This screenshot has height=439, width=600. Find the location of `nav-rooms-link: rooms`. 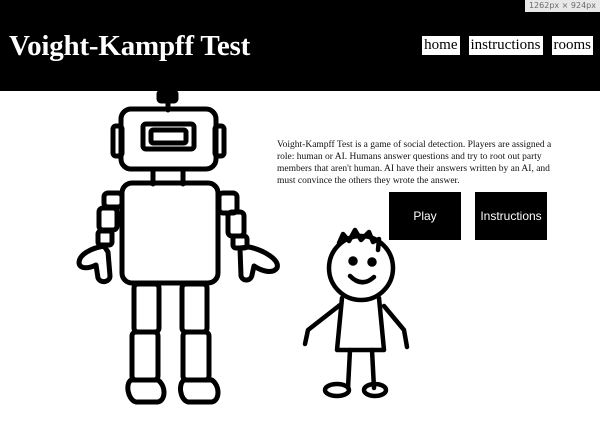

nav-rooms-link: rooms is located at coordinates (572, 45).